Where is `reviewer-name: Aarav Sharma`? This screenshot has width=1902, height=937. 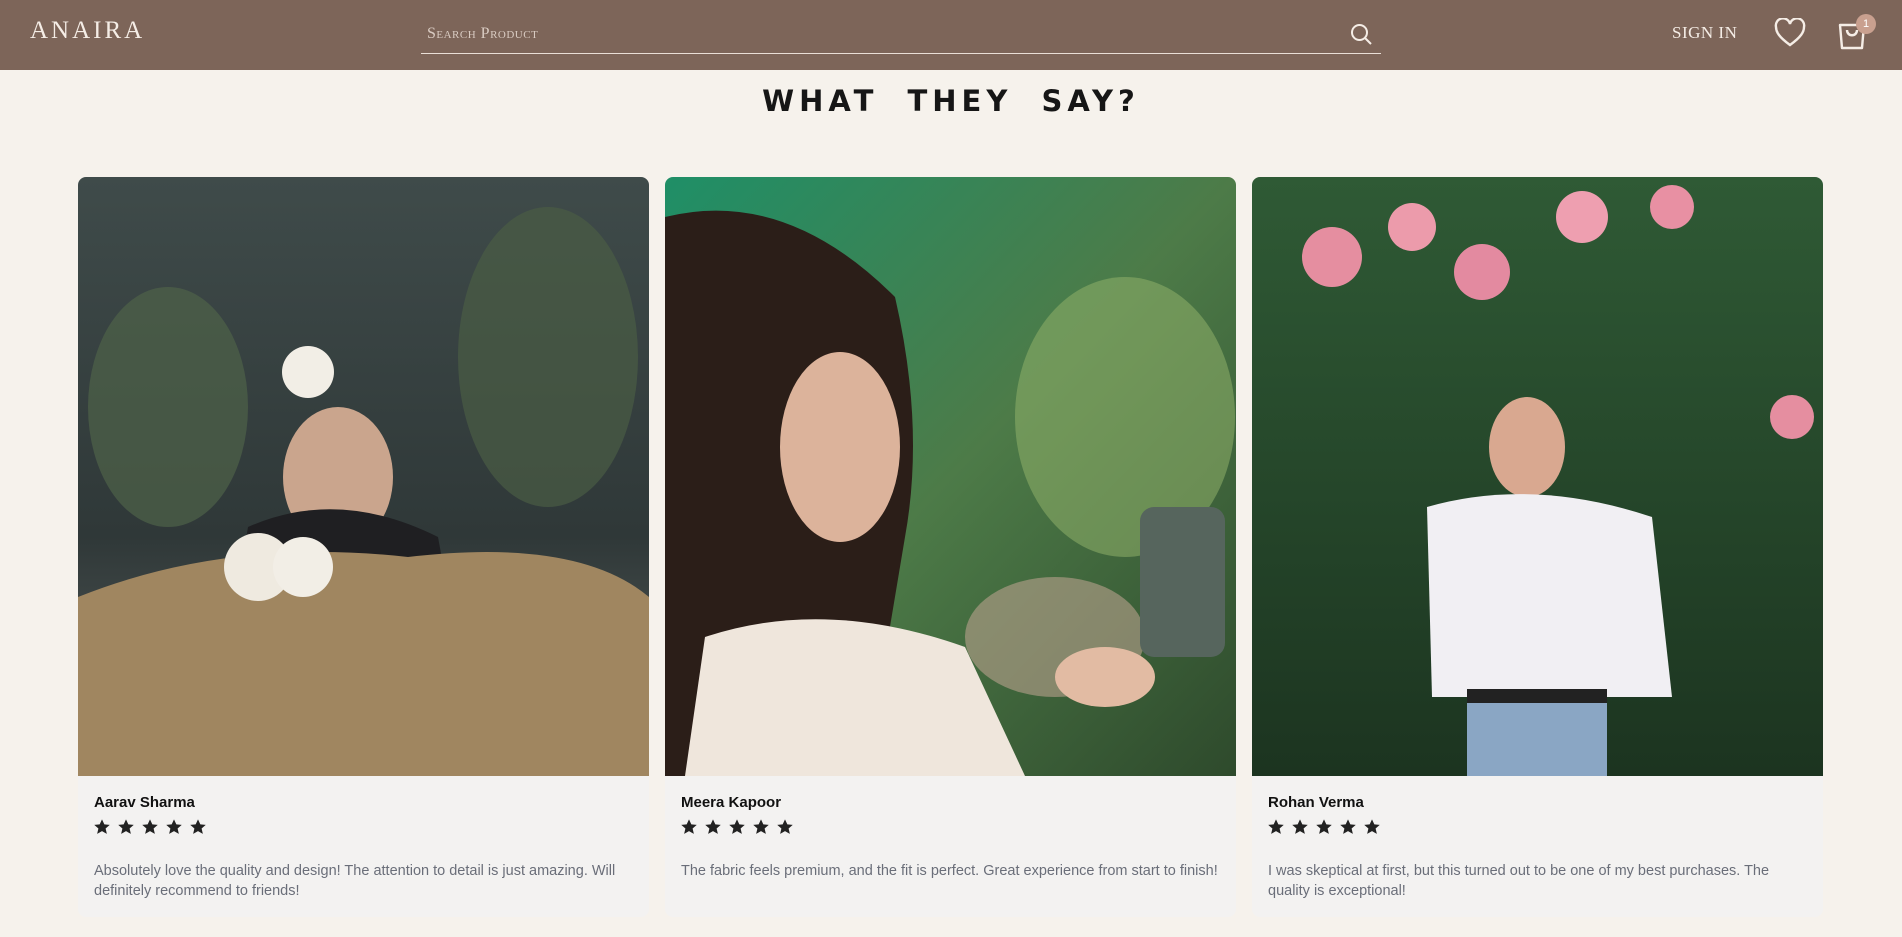 reviewer-name: Aarav Sharma is located at coordinates (144, 802).